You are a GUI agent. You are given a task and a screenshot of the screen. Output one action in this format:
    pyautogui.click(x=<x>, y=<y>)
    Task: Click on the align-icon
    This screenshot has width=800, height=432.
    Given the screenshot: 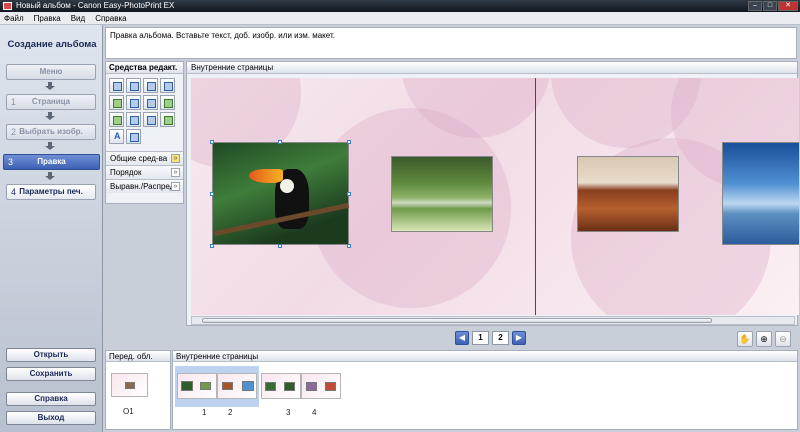 What is the action you would take?
    pyautogui.click(x=133, y=119)
    